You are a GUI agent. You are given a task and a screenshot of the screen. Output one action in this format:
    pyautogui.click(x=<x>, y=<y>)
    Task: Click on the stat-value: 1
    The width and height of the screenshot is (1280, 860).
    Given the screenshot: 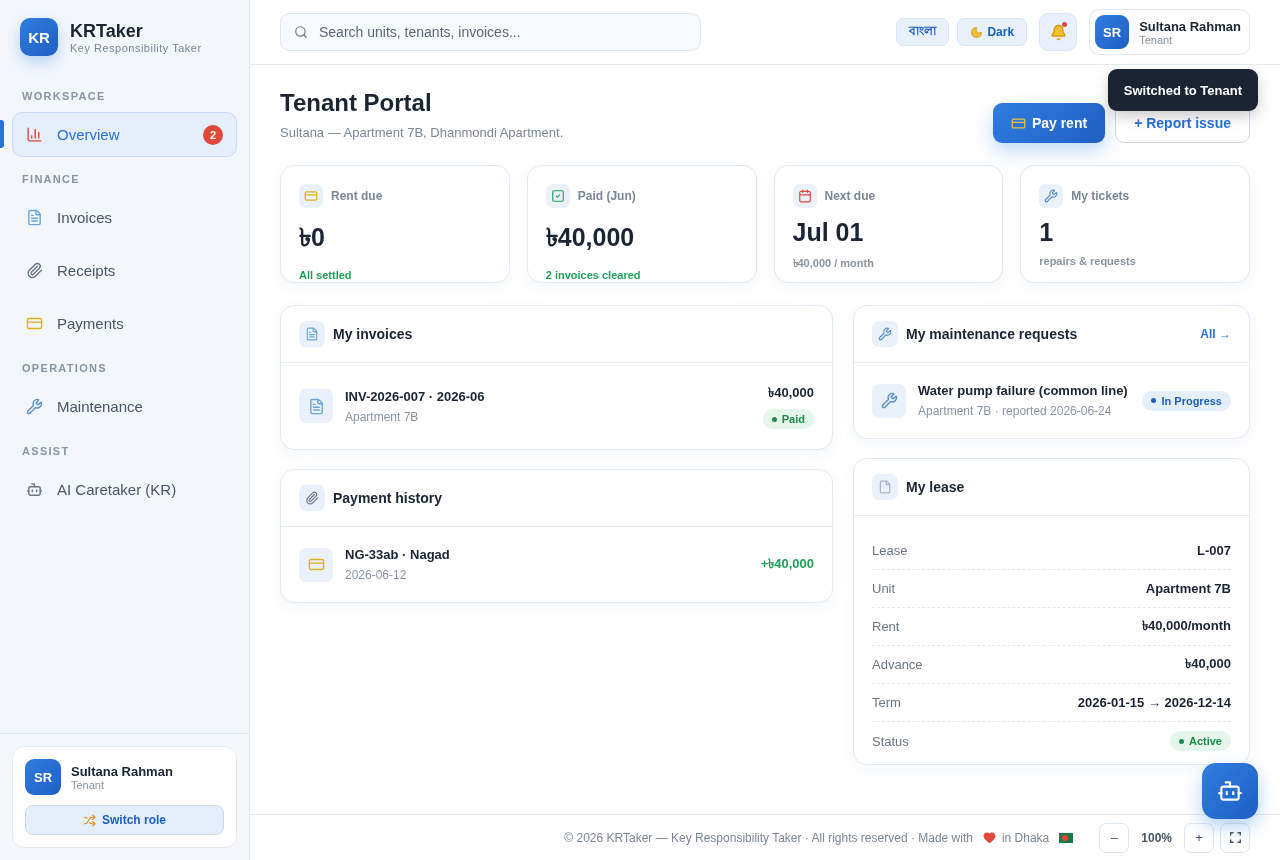 What is the action you would take?
    pyautogui.click(x=1047, y=232)
    